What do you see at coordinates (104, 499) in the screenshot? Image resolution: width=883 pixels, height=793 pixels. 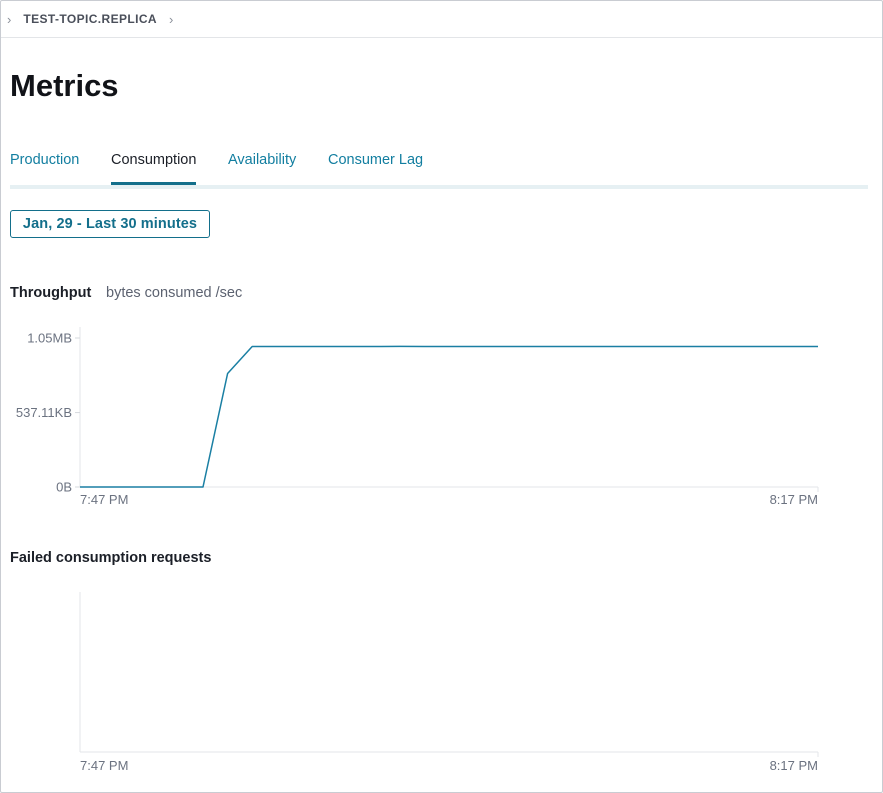 I see `throughput-x-tick-label: 7:47 PM` at bounding box center [104, 499].